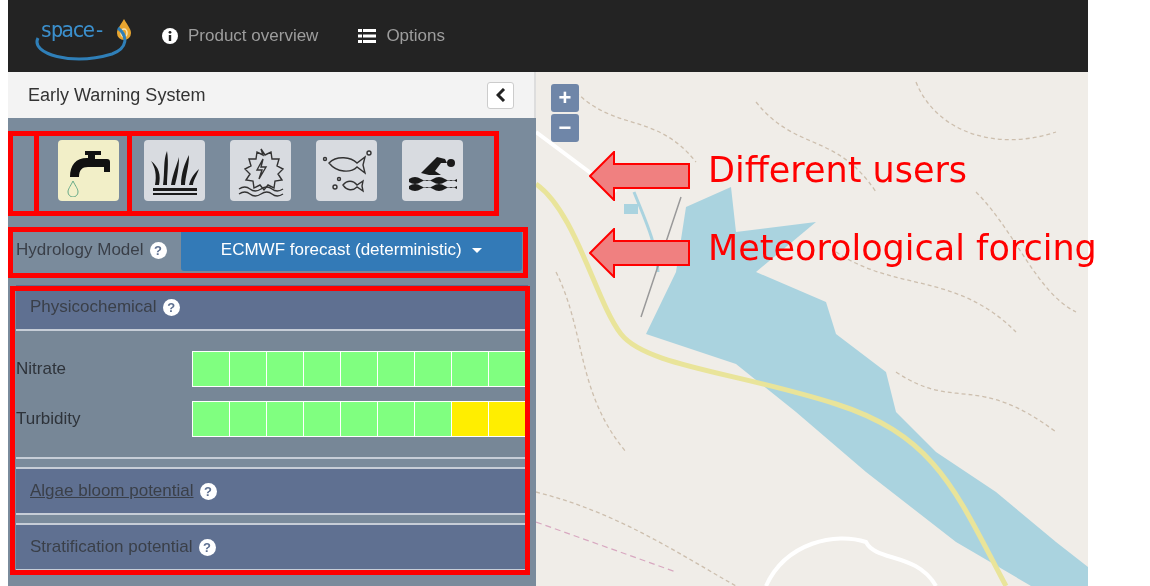  I want to click on nav-link: Options, so click(401, 36).